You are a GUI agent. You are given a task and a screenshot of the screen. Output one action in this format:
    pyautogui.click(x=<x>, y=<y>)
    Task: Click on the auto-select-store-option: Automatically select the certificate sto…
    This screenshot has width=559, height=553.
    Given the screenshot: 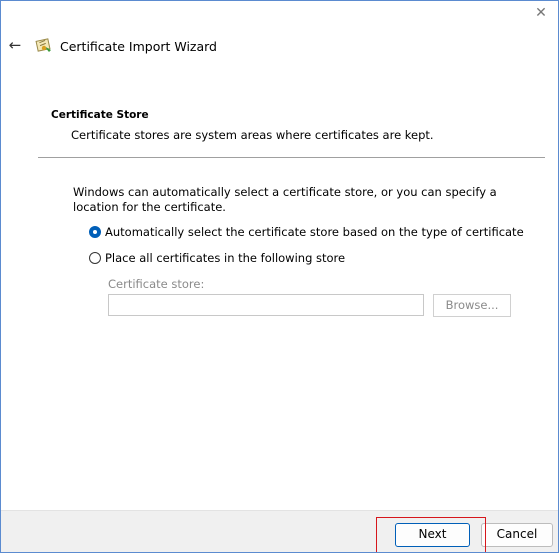 What is the action you would take?
    pyautogui.click(x=306, y=232)
    